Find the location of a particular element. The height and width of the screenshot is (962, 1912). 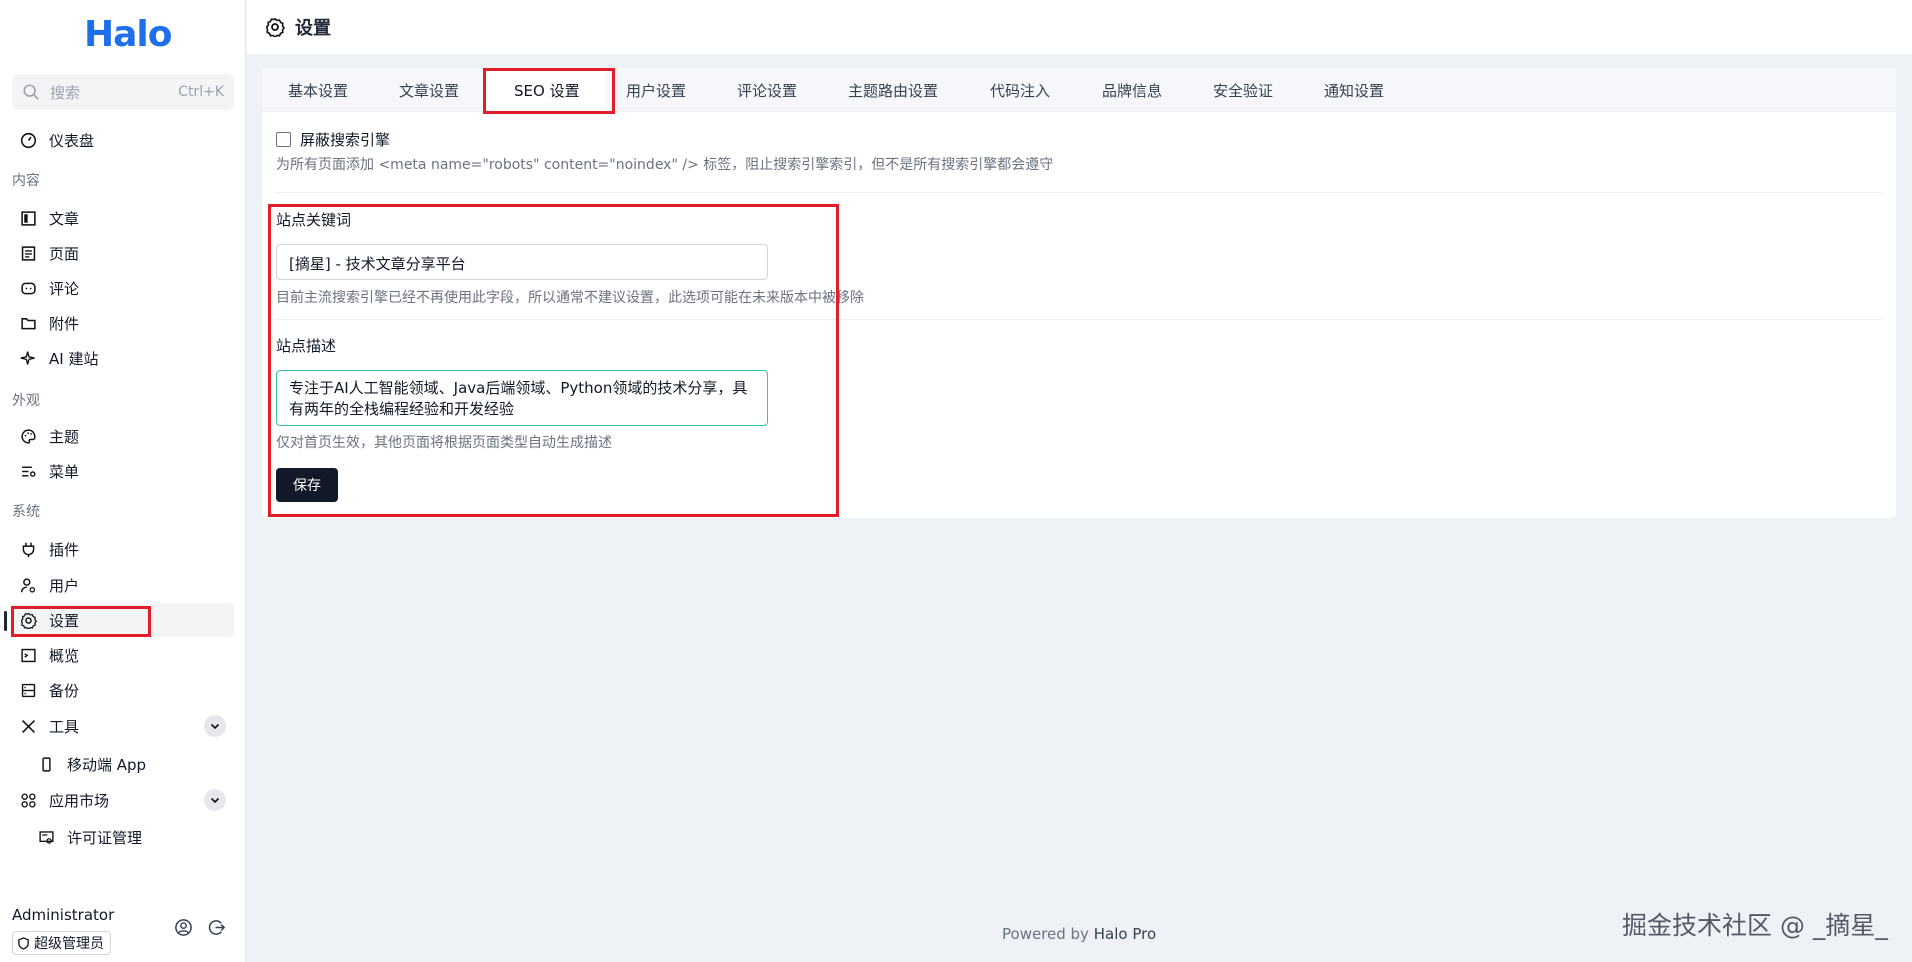

sidebar-item-plugins: 插件 is located at coordinates (122, 549).